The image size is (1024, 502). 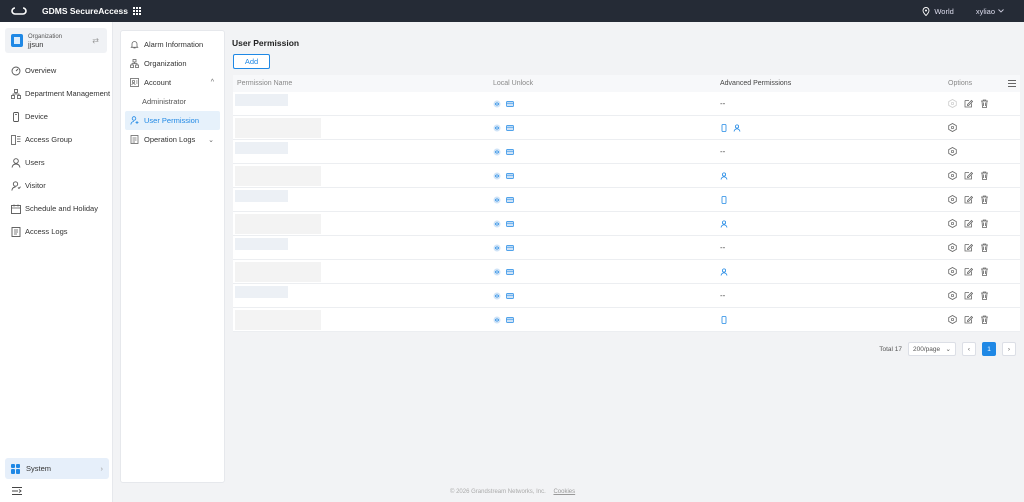 I want to click on user-menu: xyliao, so click(x=990, y=11).